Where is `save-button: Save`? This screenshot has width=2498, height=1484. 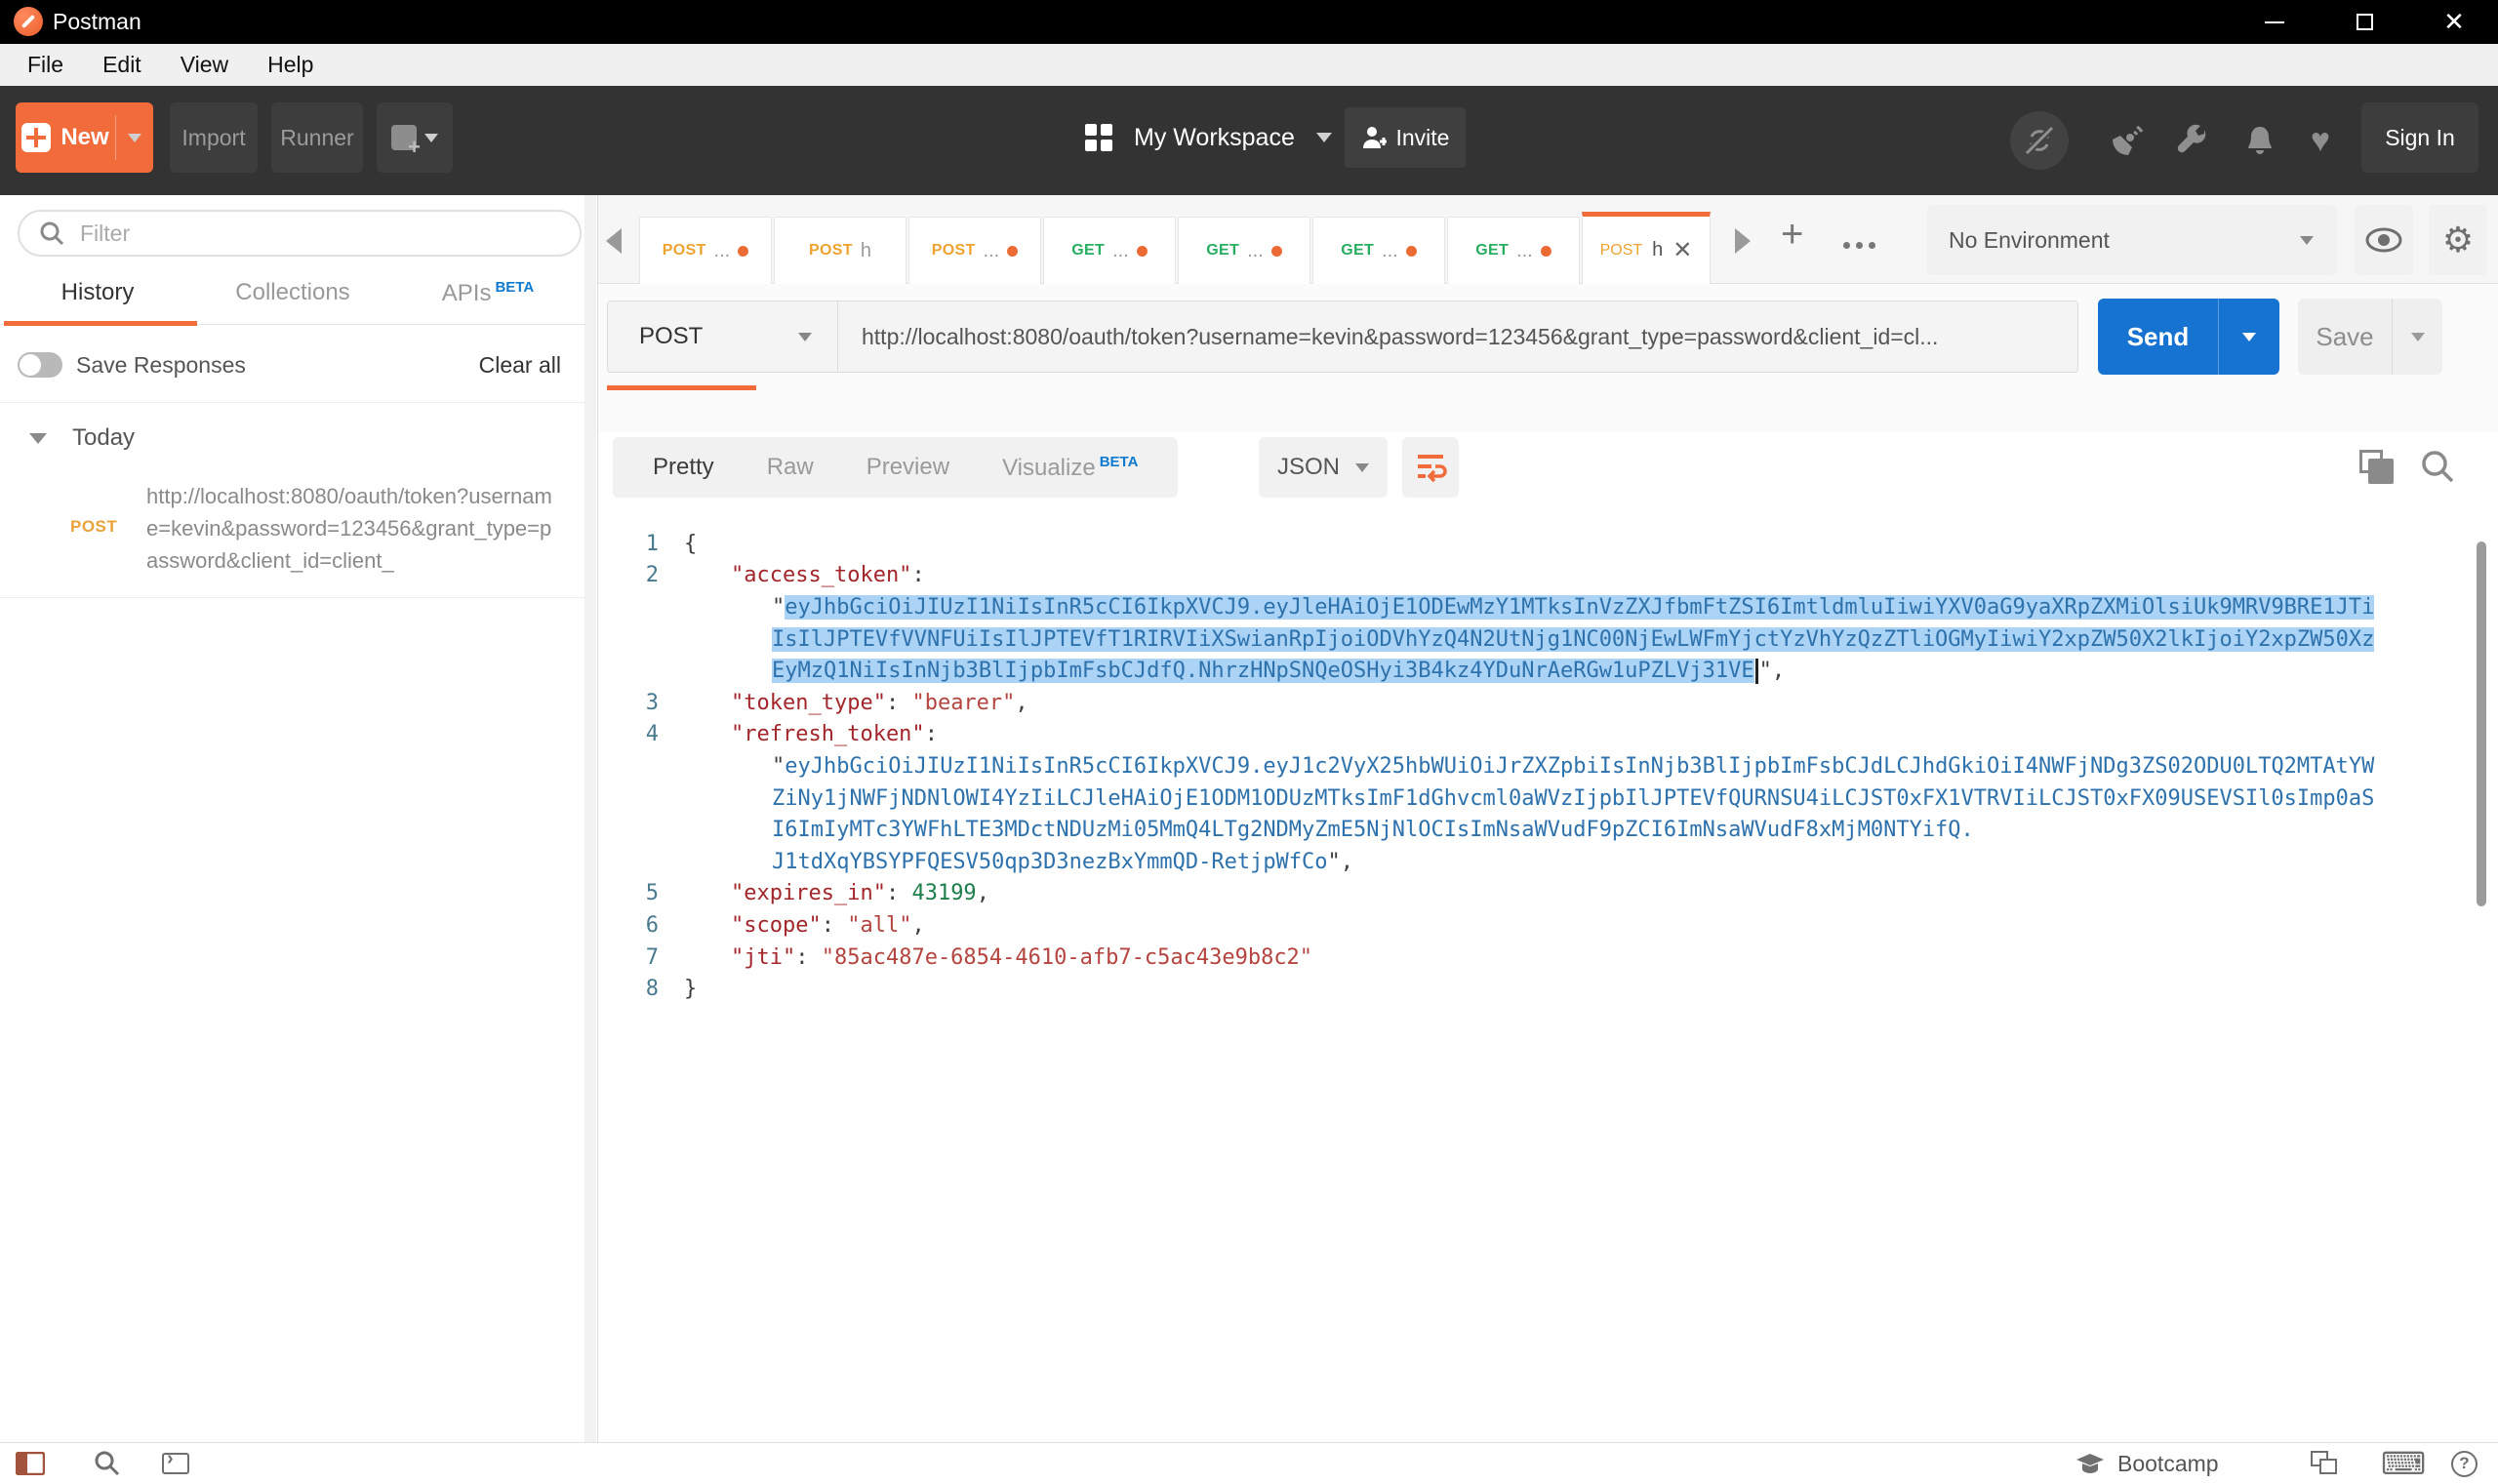 save-button: Save is located at coordinates (2370, 337).